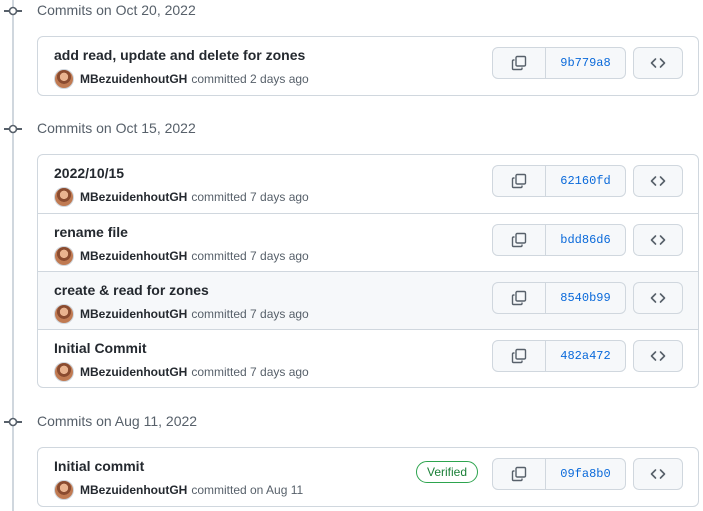 This screenshot has width=703, height=511. What do you see at coordinates (99, 466) in the screenshot?
I see `commit-message-link: Initial commit` at bounding box center [99, 466].